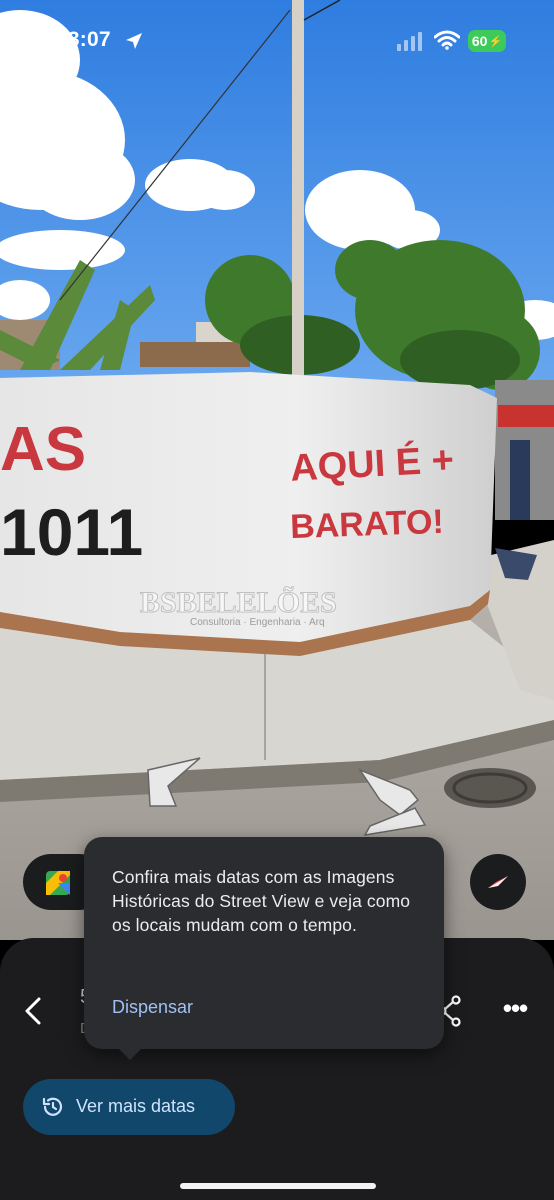 This screenshot has width=554, height=1200. I want to click on location-arrow-icon, so click(134, 43).